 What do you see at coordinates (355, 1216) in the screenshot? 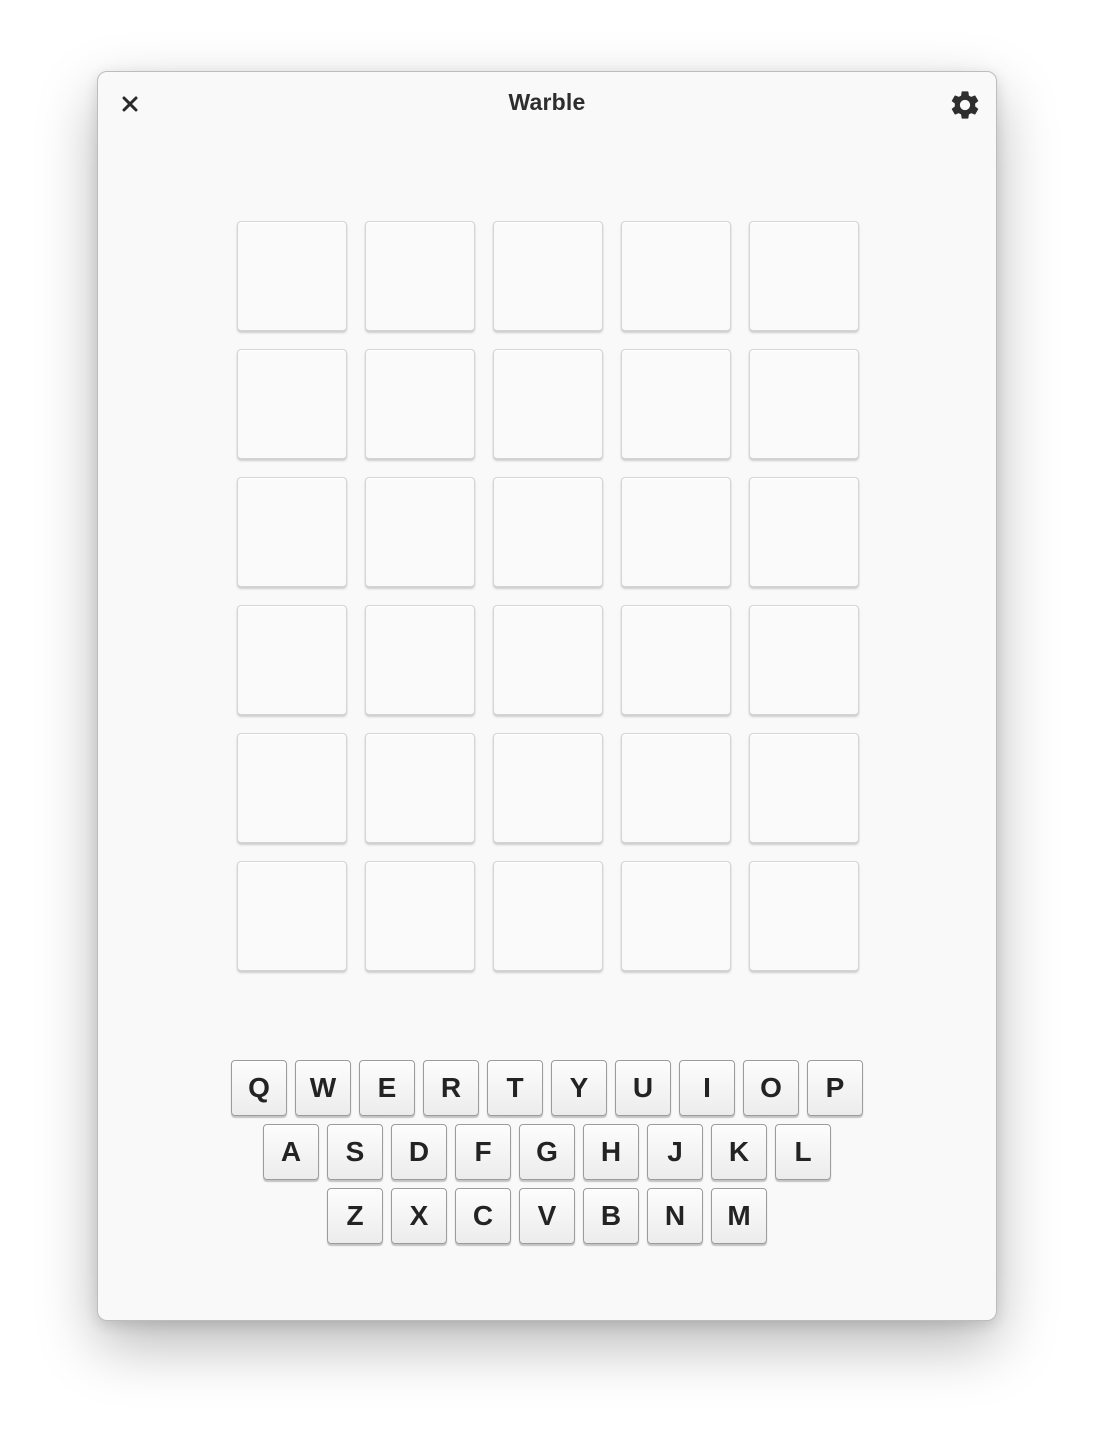
I see `key-z: Z` at bounding box center [355, 1216].